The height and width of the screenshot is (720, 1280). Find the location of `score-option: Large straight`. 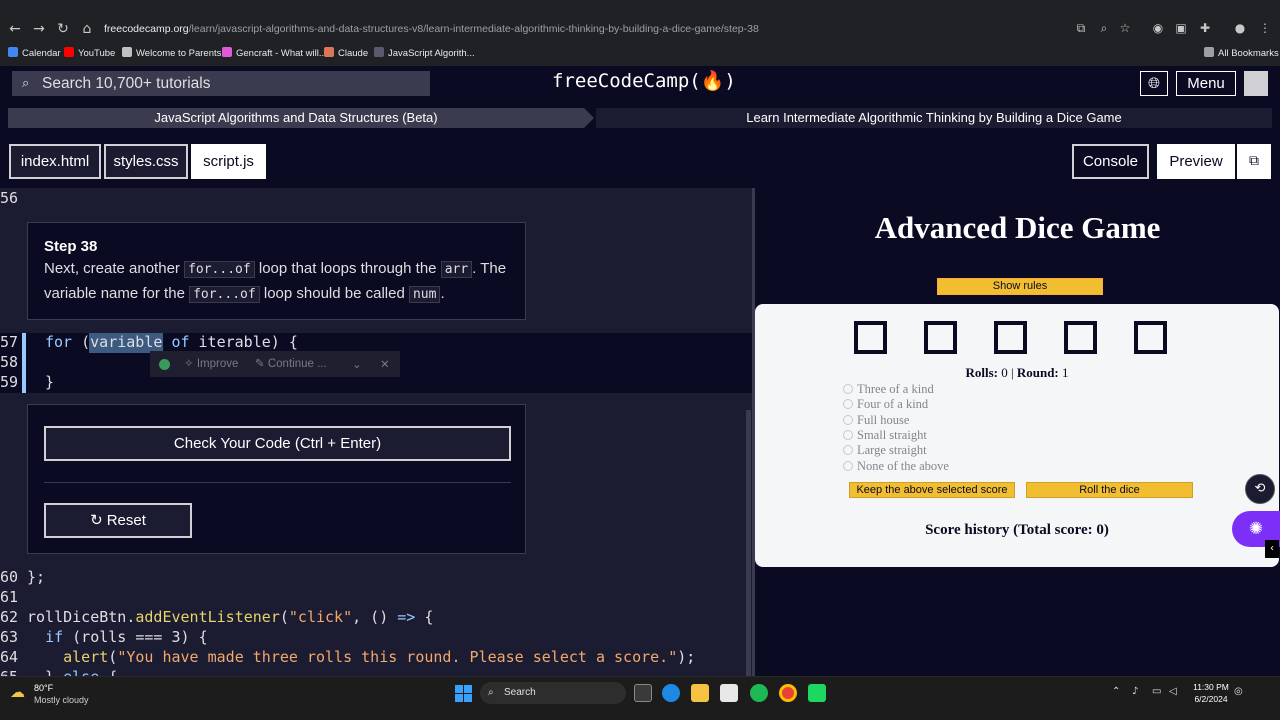

score-option: Large straight is located at coordinates (885, 450).